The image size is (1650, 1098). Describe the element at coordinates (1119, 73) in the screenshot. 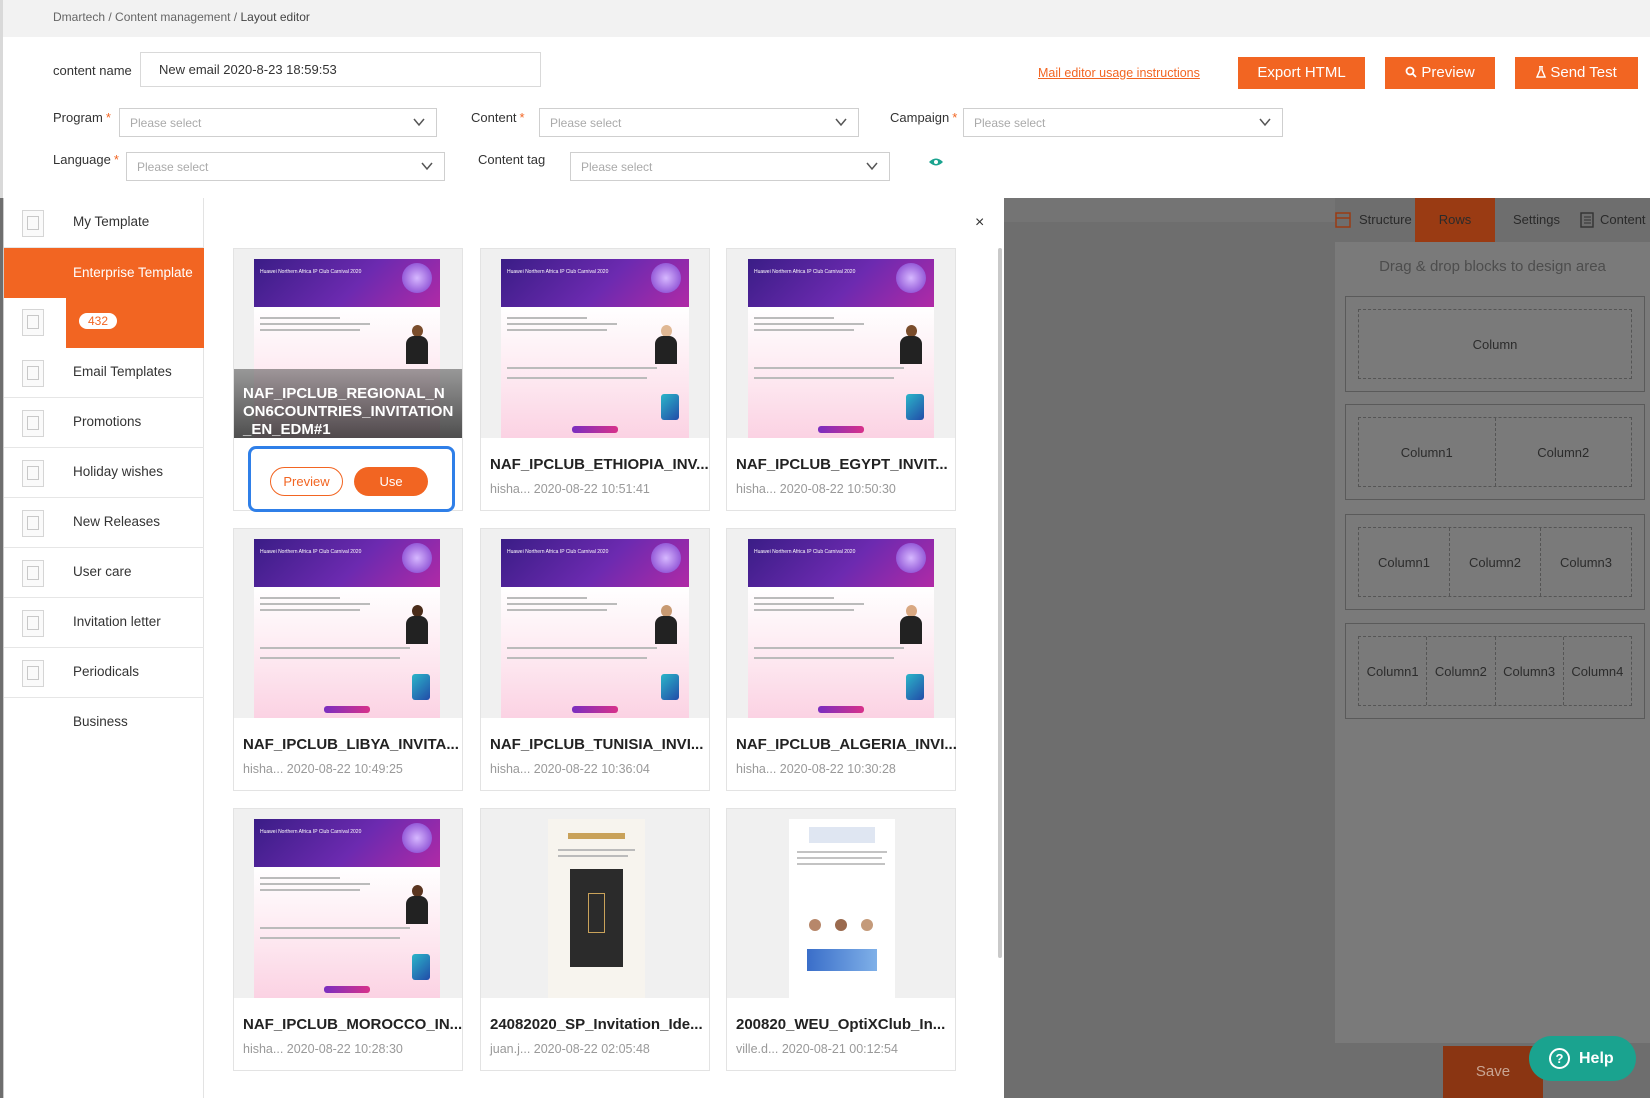

I see `usage-instructions-link: Mail editor usage instructions` at that location.